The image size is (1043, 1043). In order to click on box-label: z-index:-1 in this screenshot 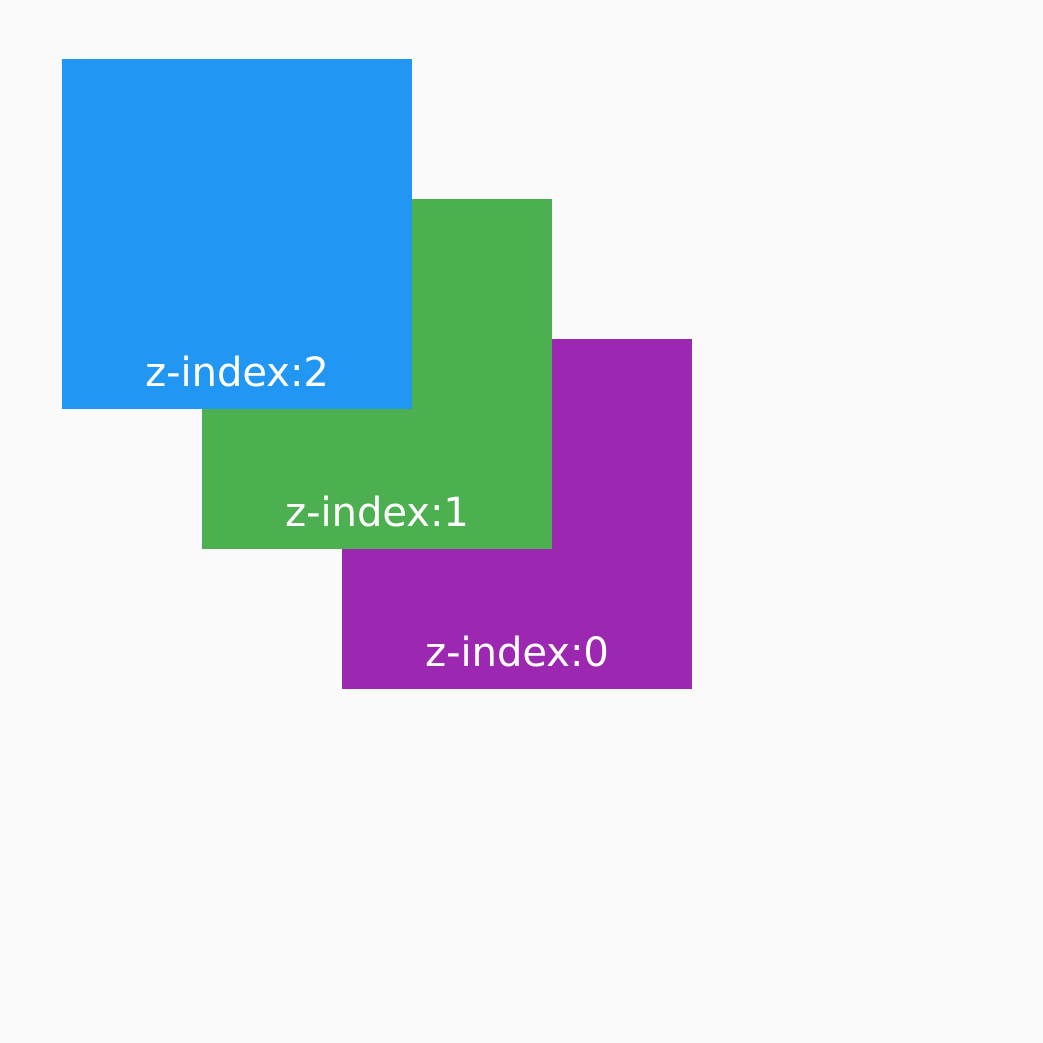, I will do `click(657, 793)`.